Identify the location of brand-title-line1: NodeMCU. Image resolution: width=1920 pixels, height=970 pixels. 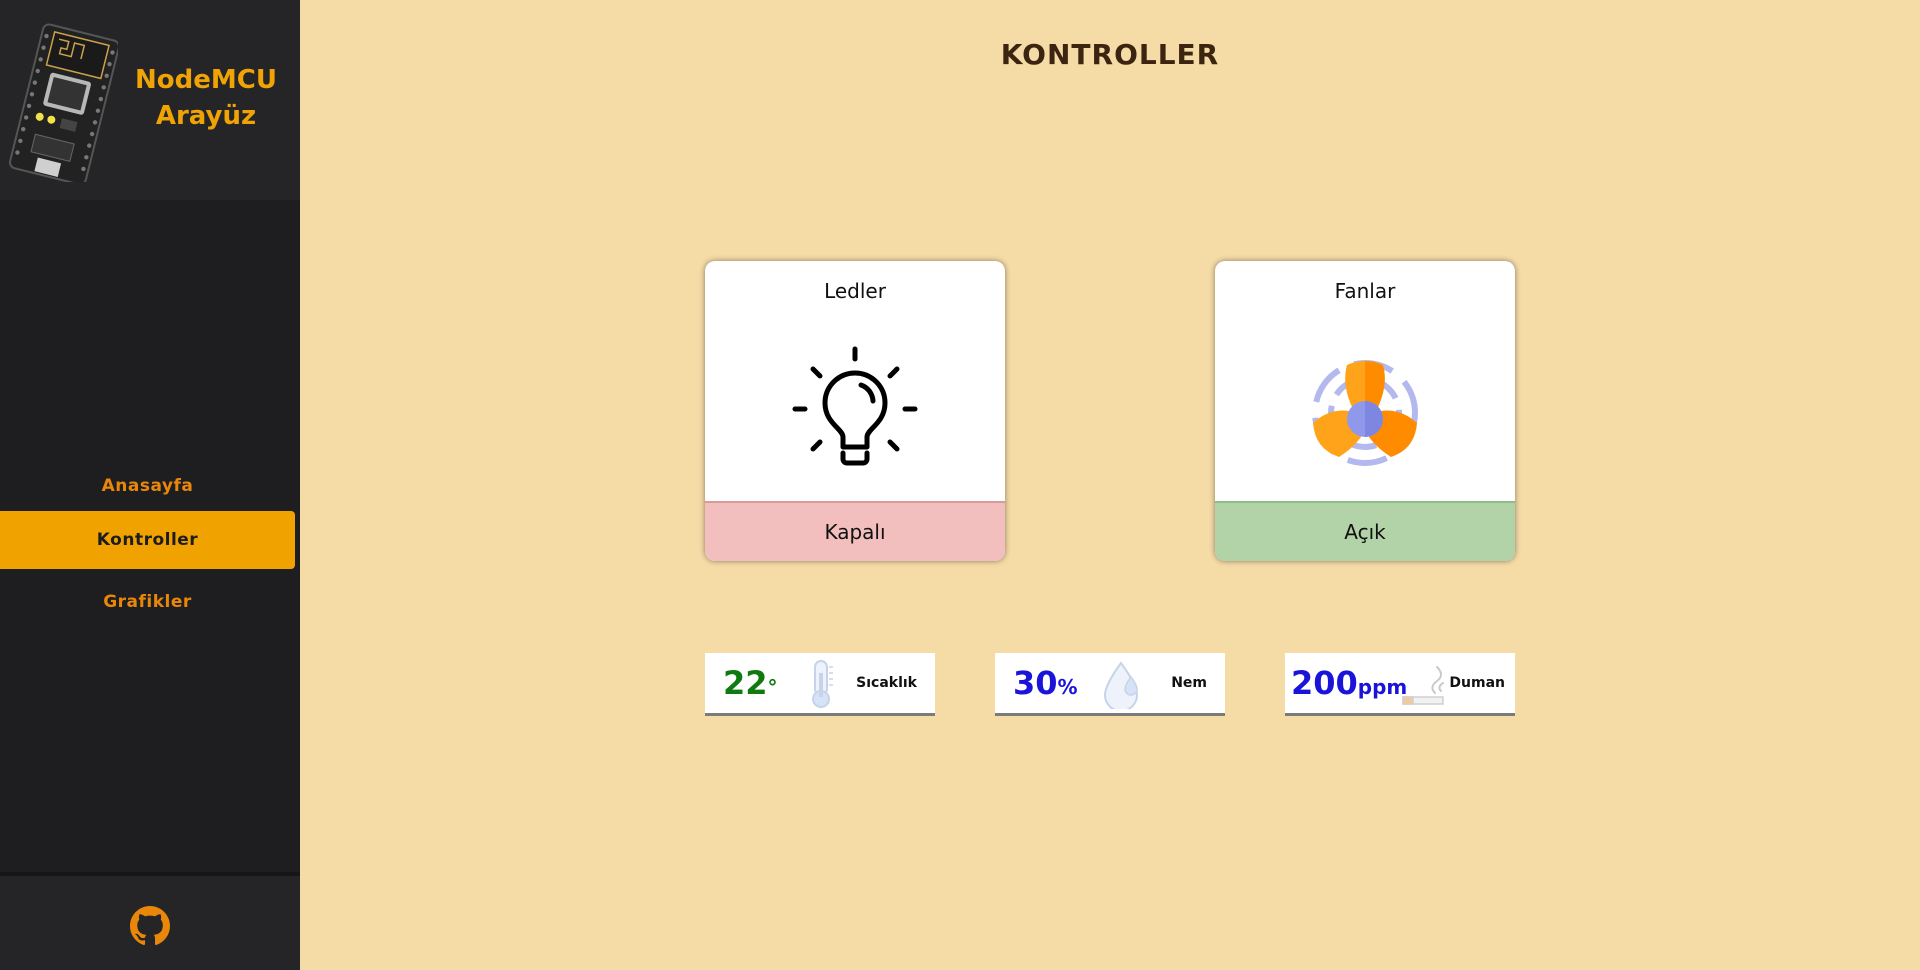
(206, 80).